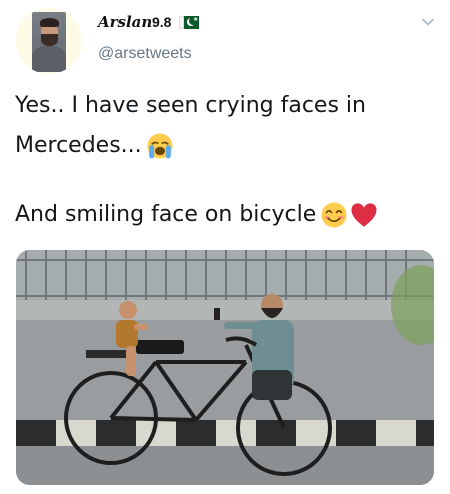  I want to click on tweet-text-line-3-text: And smiling face on bicycle, so click(166, 214).